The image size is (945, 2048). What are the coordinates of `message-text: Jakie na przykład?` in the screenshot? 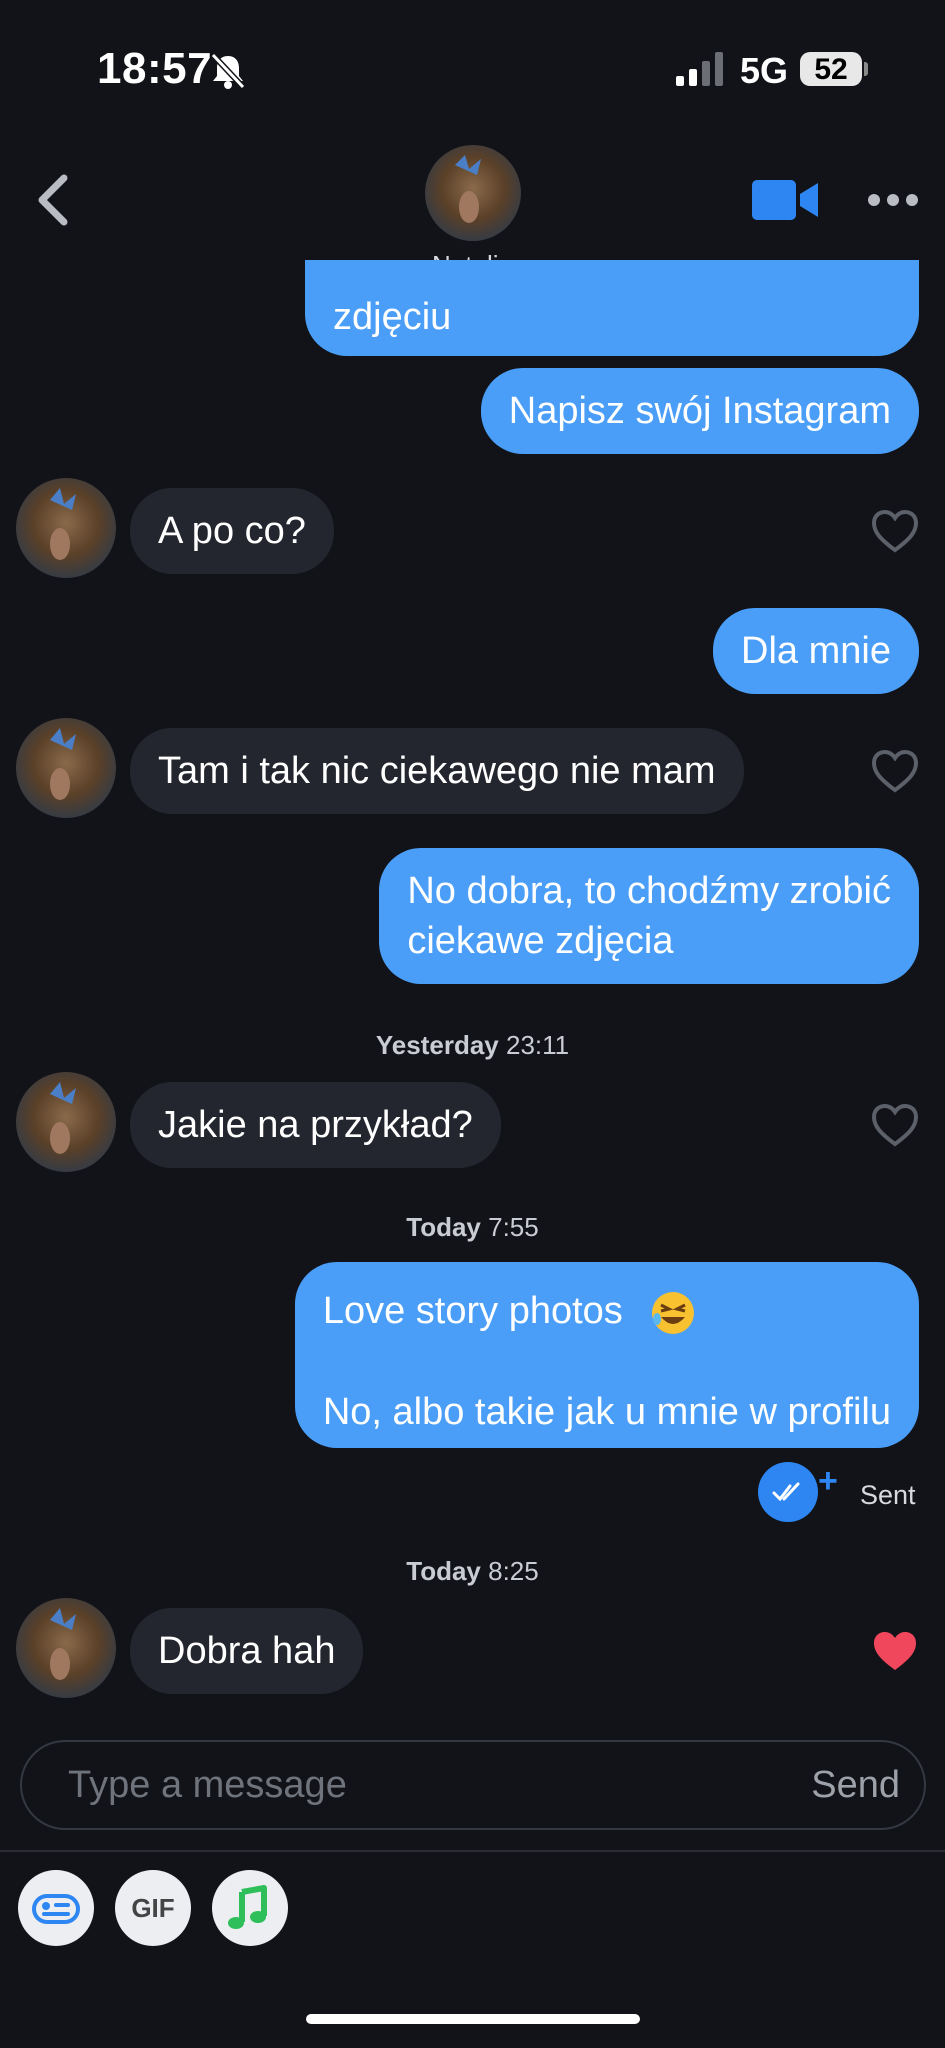 It's located at (315, 1125).